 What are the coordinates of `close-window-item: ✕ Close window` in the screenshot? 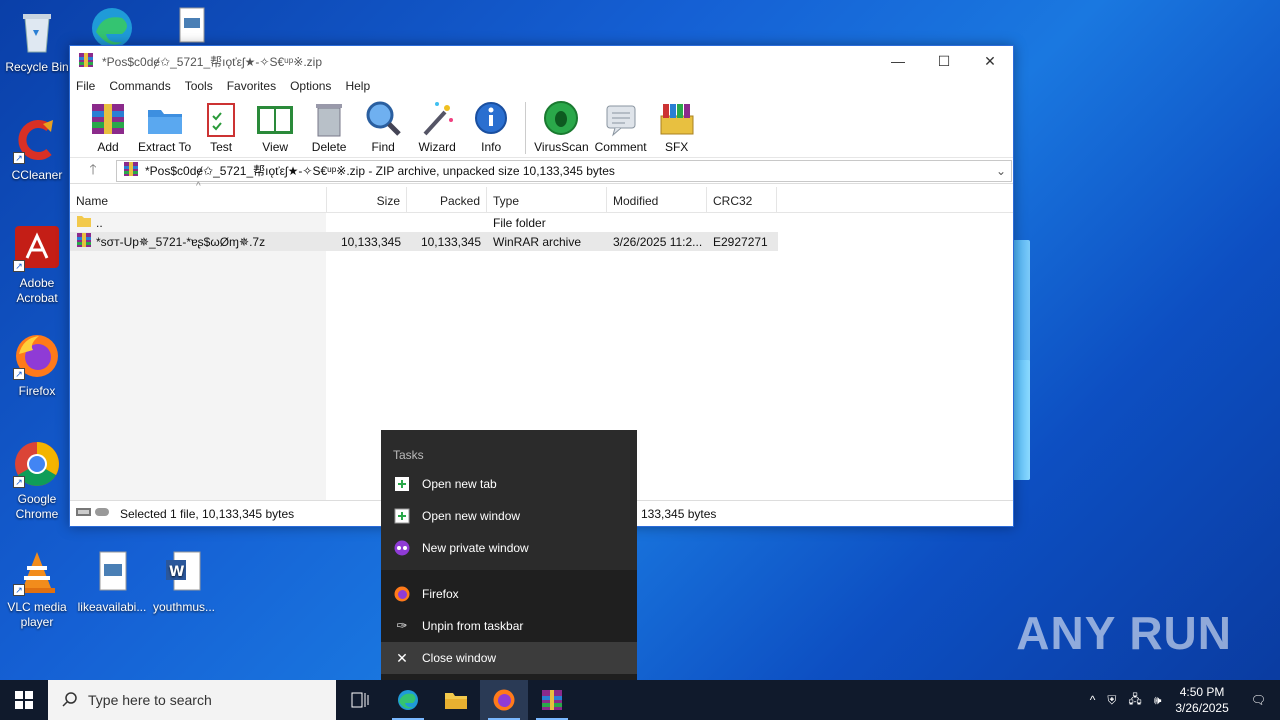 It's located at (509, 658).